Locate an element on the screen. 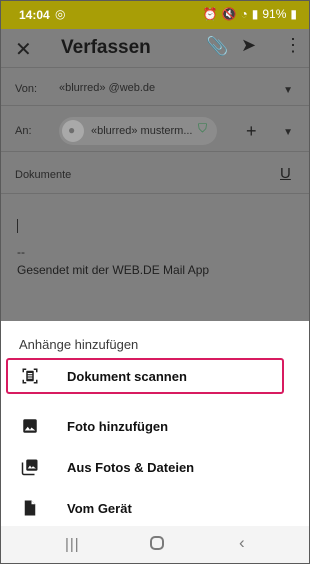 The width and height of the screenshot is (320, 564). home-icon is located at coordinates (157, 543).